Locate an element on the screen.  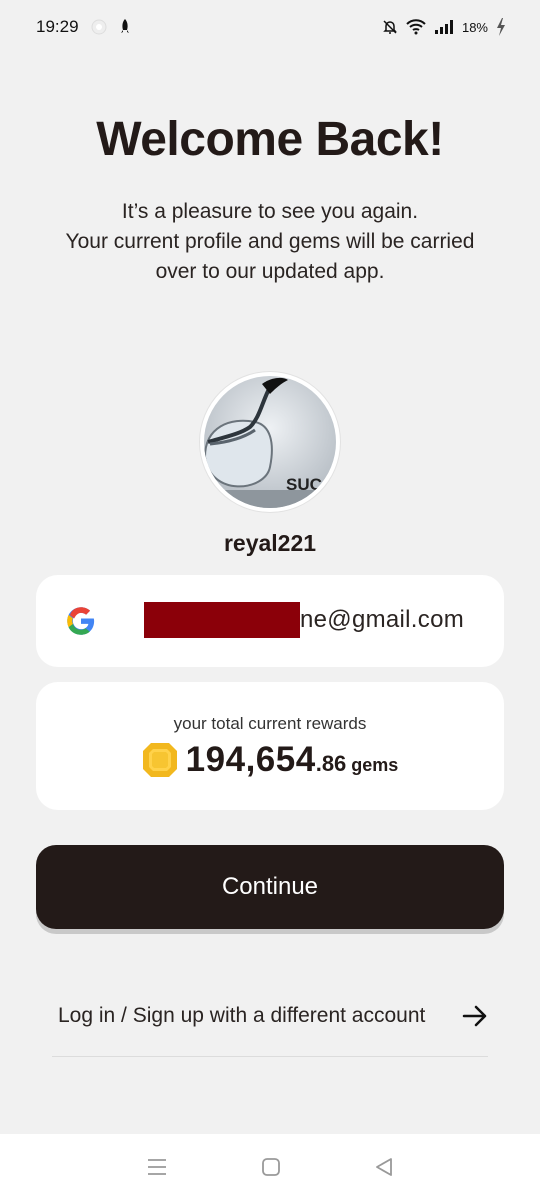
bell-off-icon is located at coordinates (390, 27).